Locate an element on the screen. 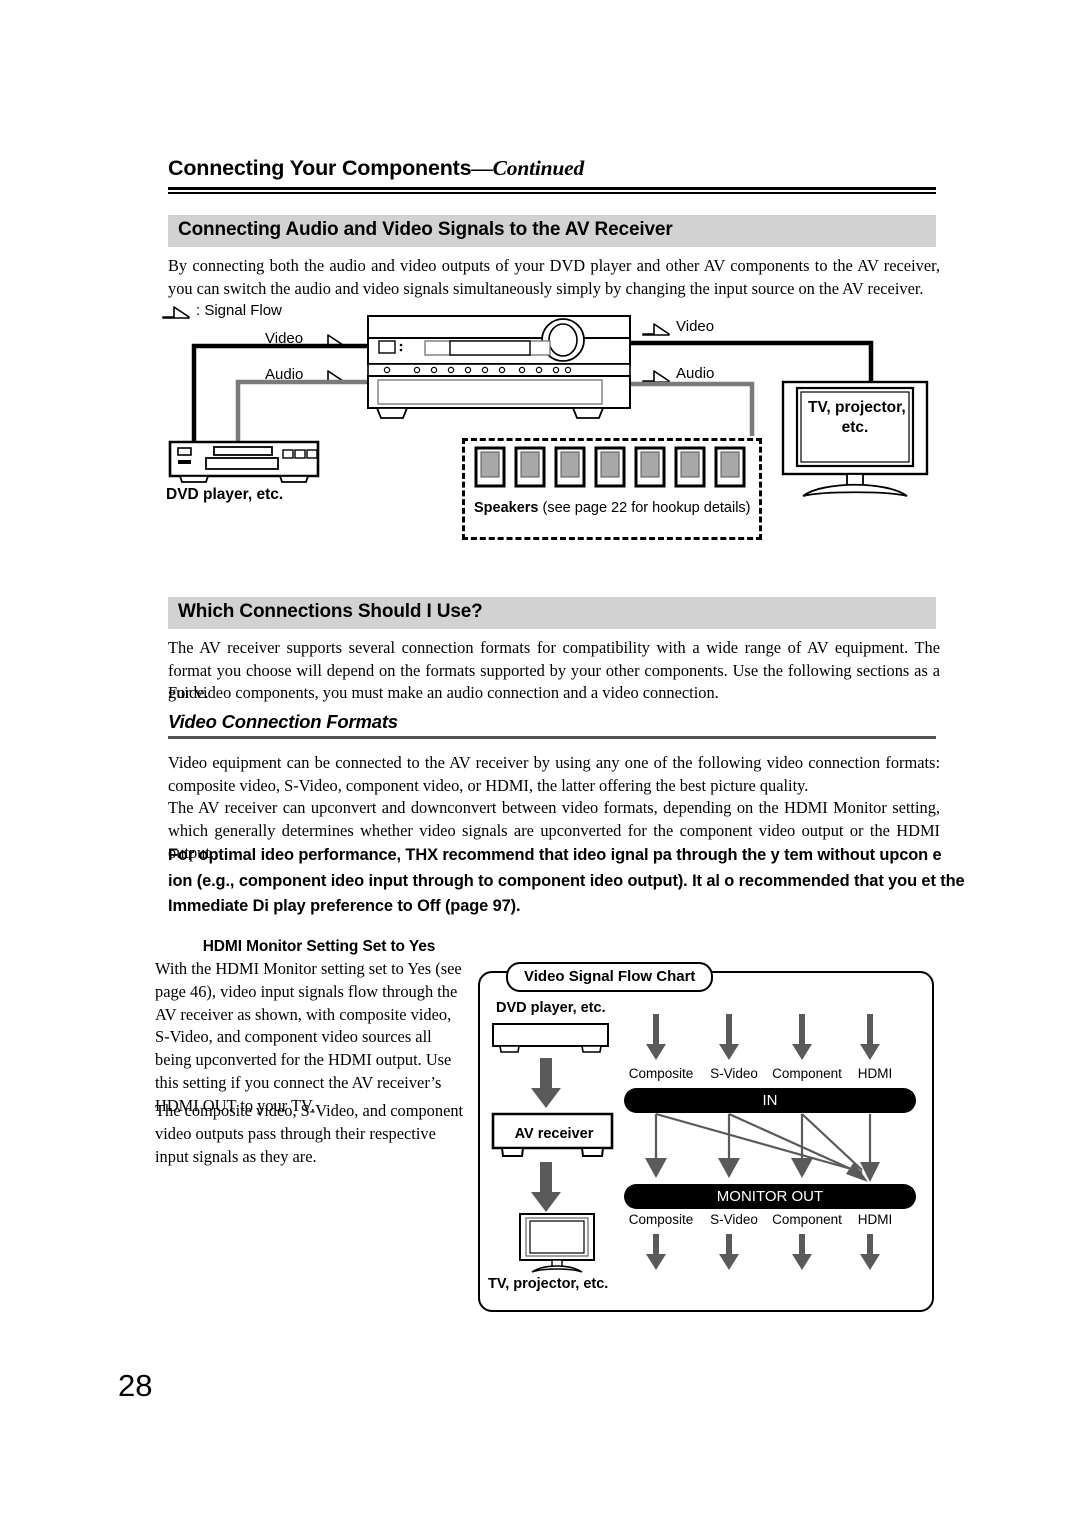  out-column-label-hdmi: HDMI is located at coordinates (875, 1219).